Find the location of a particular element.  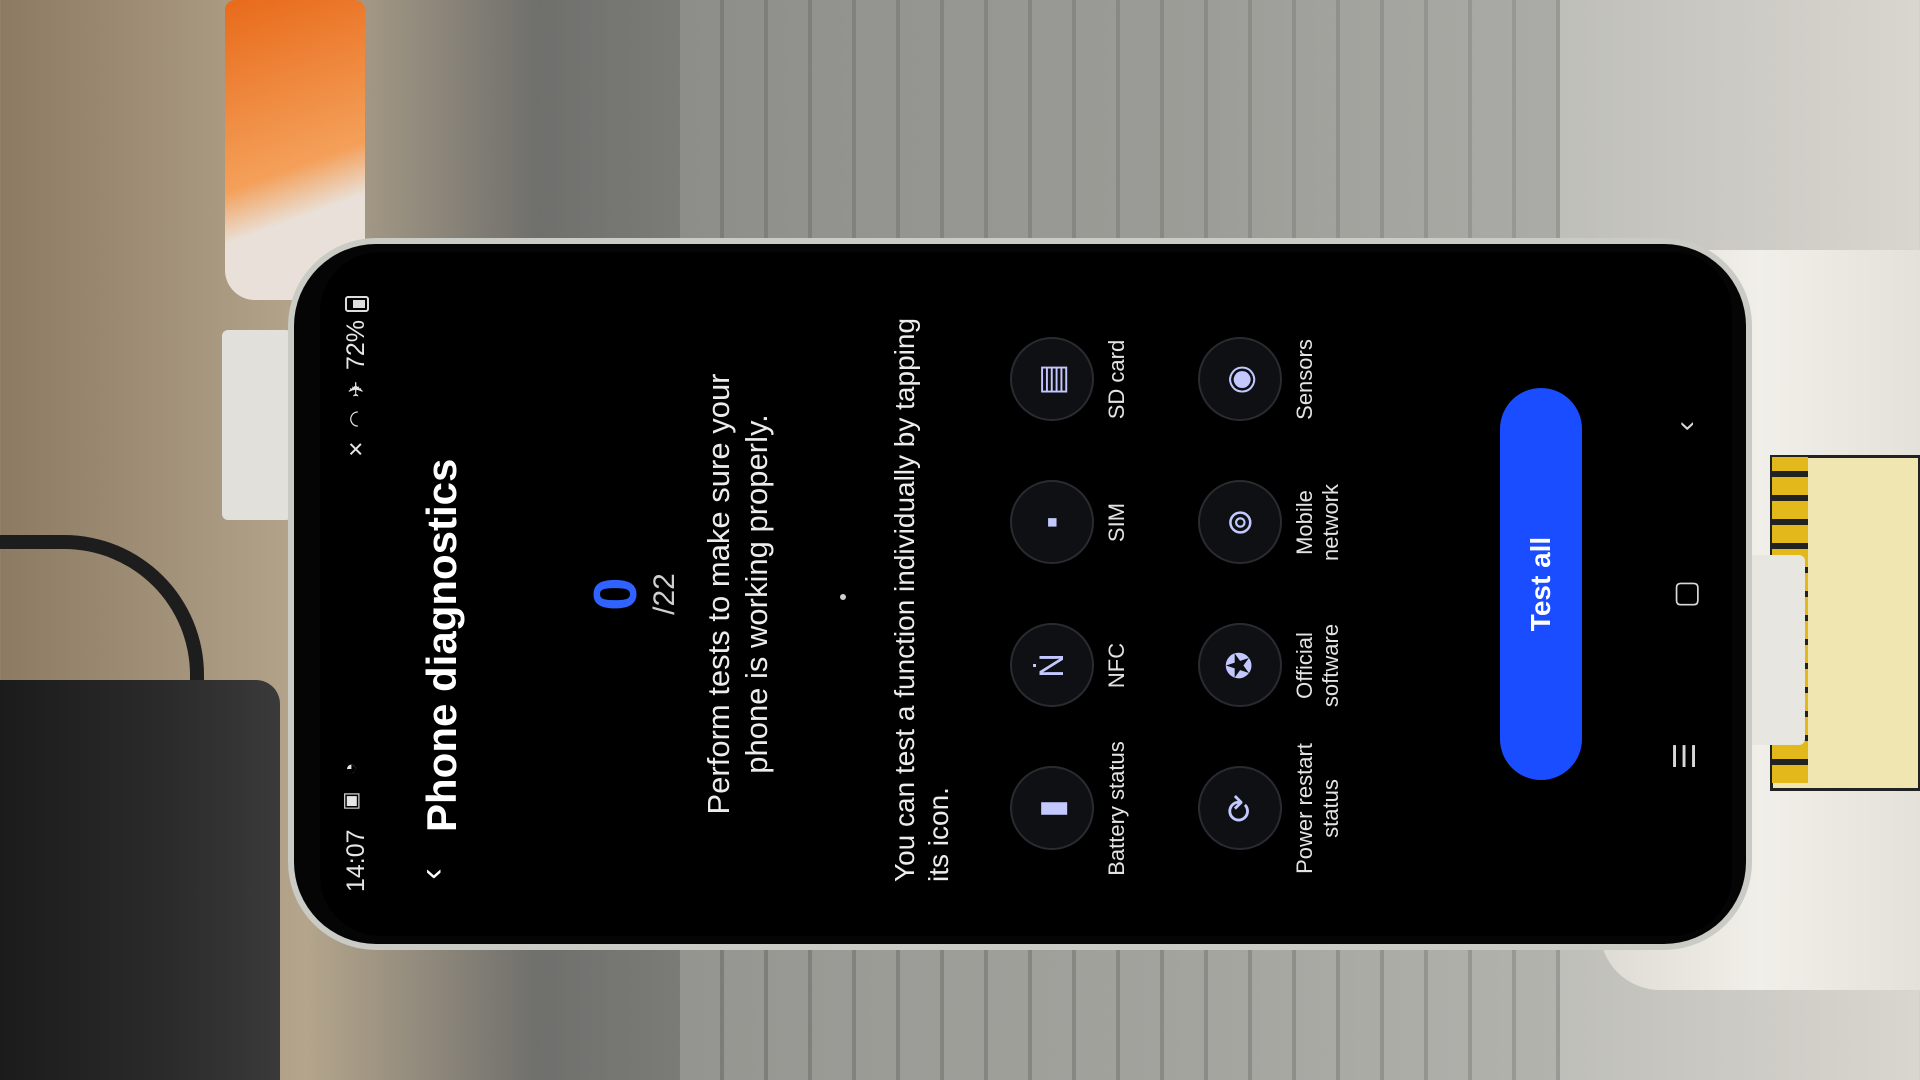

test-label: Official software is located at coordinates (1317, 665).